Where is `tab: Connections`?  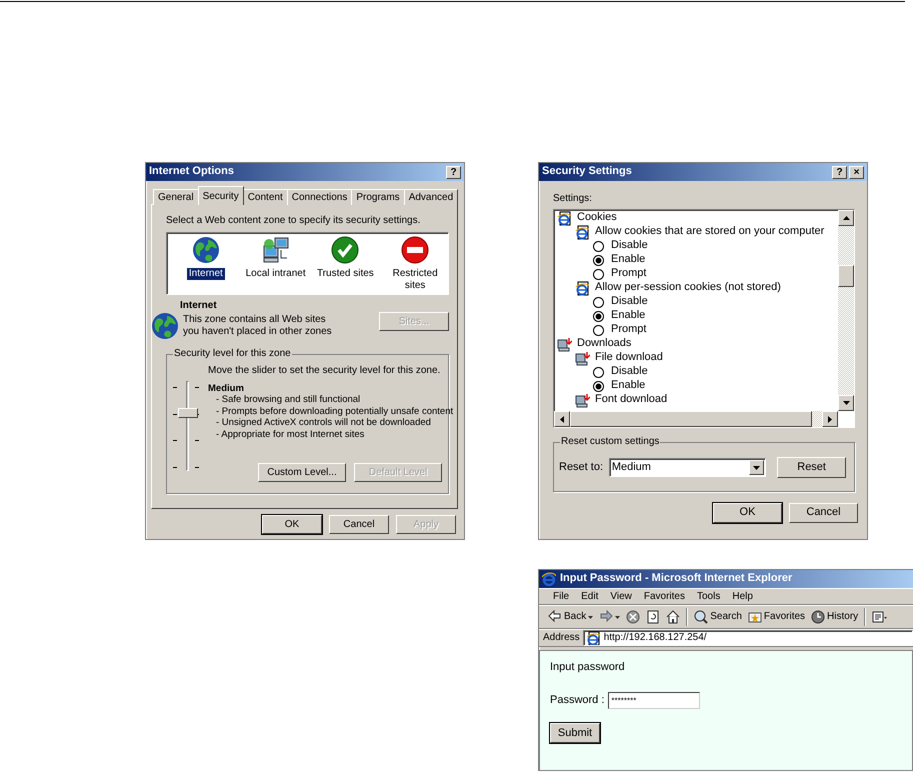
tab: Connections is located at coordinates (319, 197).